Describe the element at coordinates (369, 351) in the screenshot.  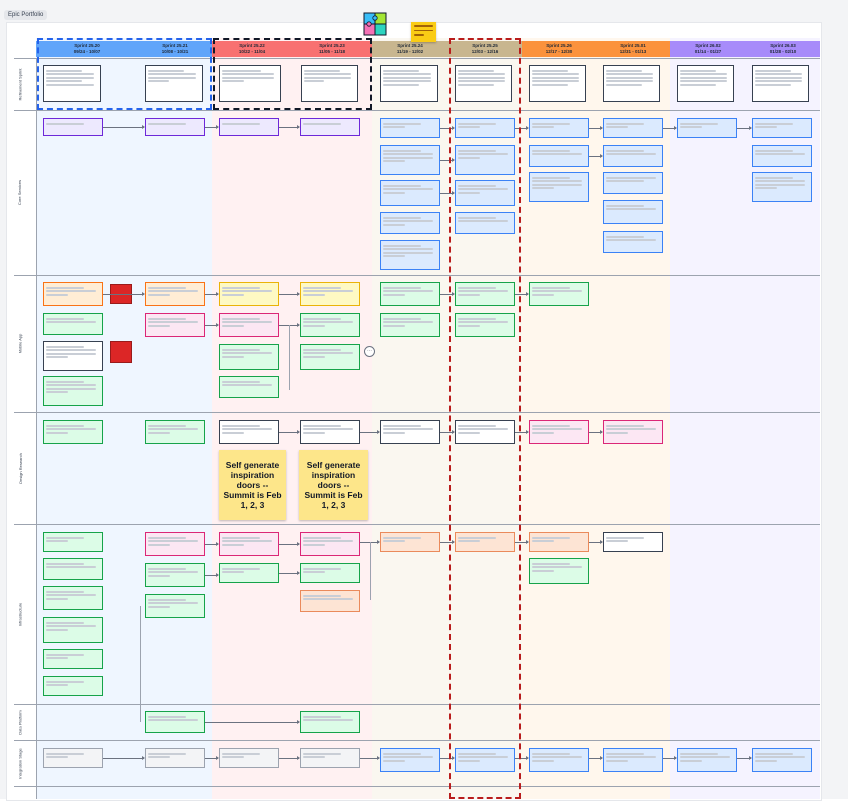
I see `ellipsis-icon: ⋯` at that location.